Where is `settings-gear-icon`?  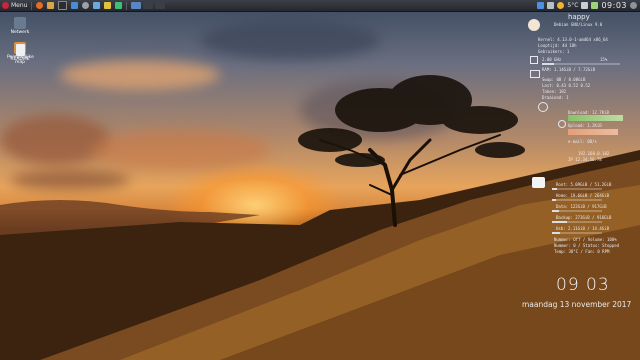
settings-gear-icon is located at coordinates (562, 124).